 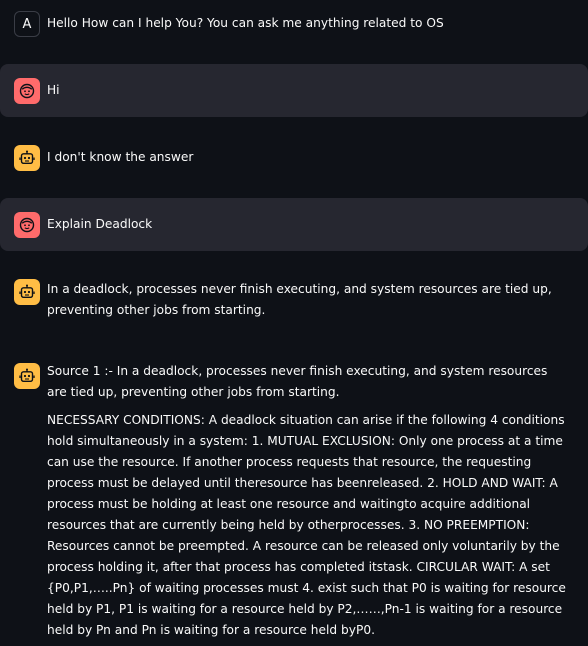 I want to click on chat-message-assistant: I don't know the answer, so click(x=294, y=157).